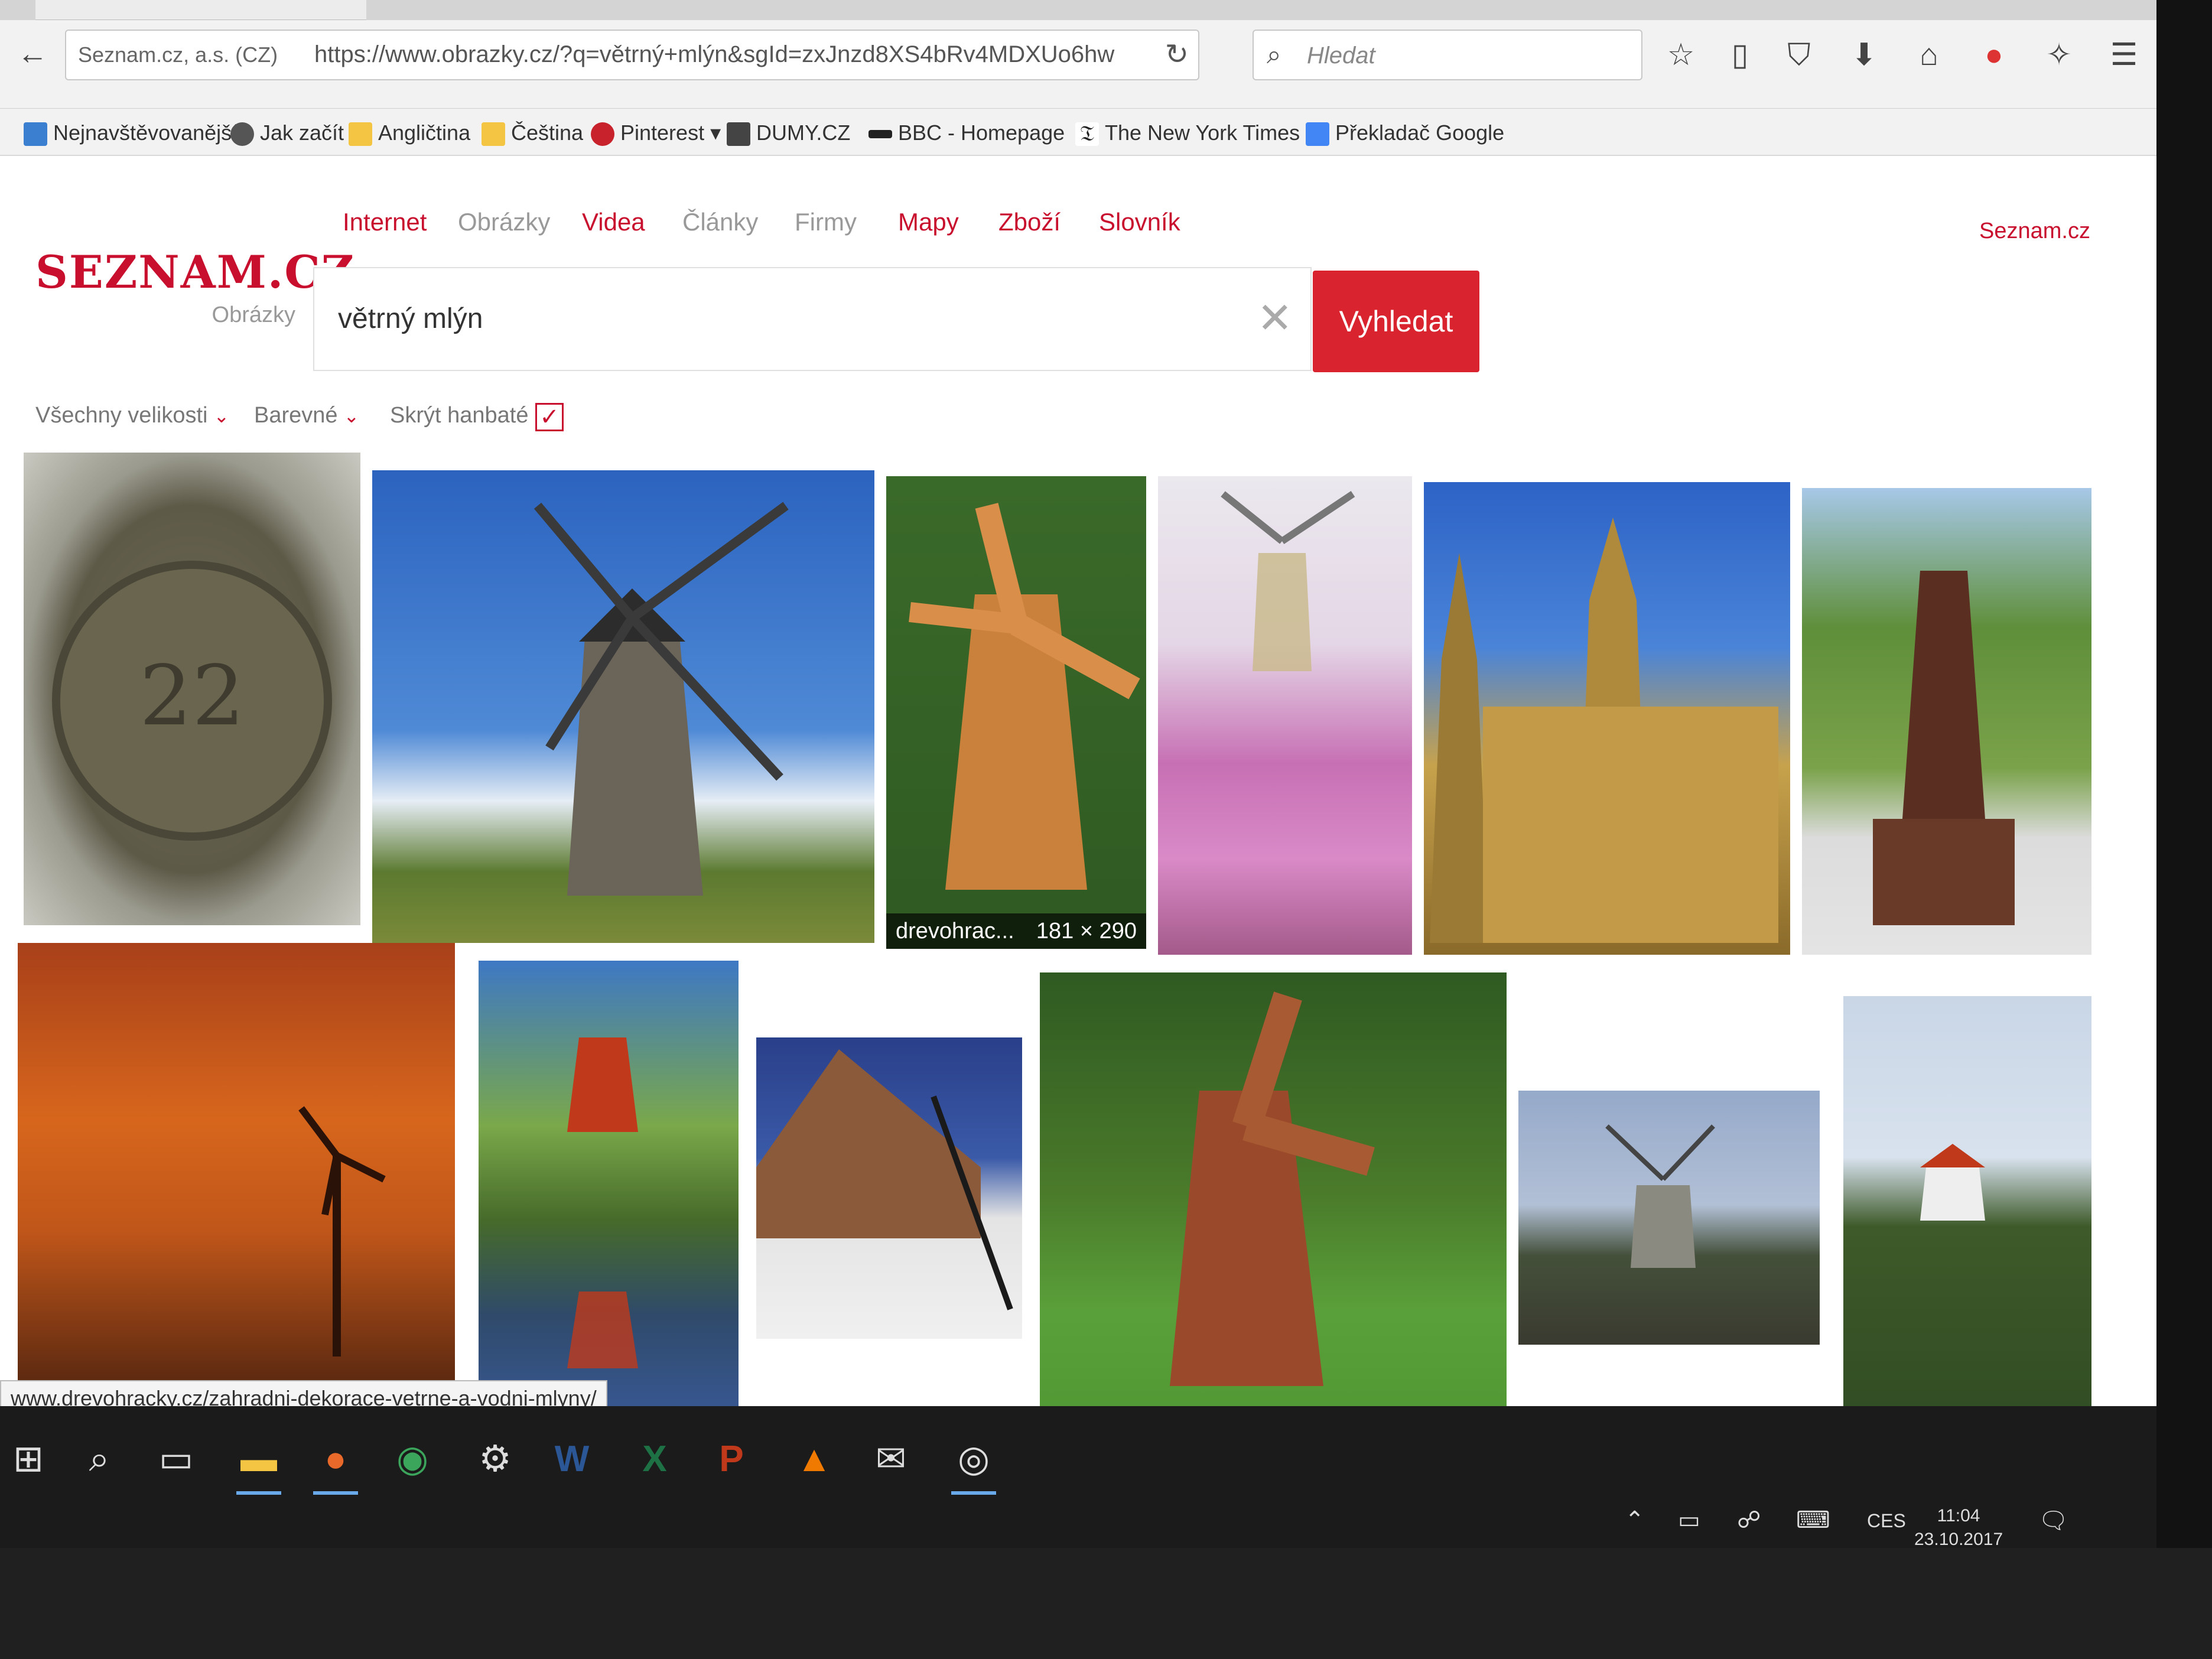 The image size is (2212, 1659). What do you see at coordinates (335, 1463) in the screenshot?
I see `firefox-icon: ●` at bounding box center [335, 1463].